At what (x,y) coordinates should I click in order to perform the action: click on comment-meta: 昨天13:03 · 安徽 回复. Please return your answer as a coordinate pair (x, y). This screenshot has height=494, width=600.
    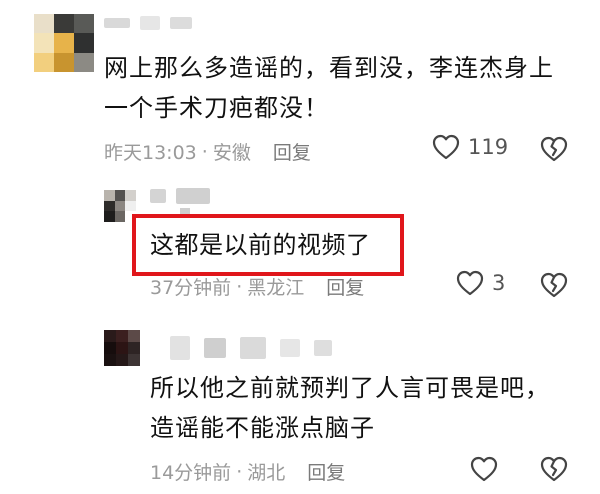
    Looking at the image, I should click on (207, 151).